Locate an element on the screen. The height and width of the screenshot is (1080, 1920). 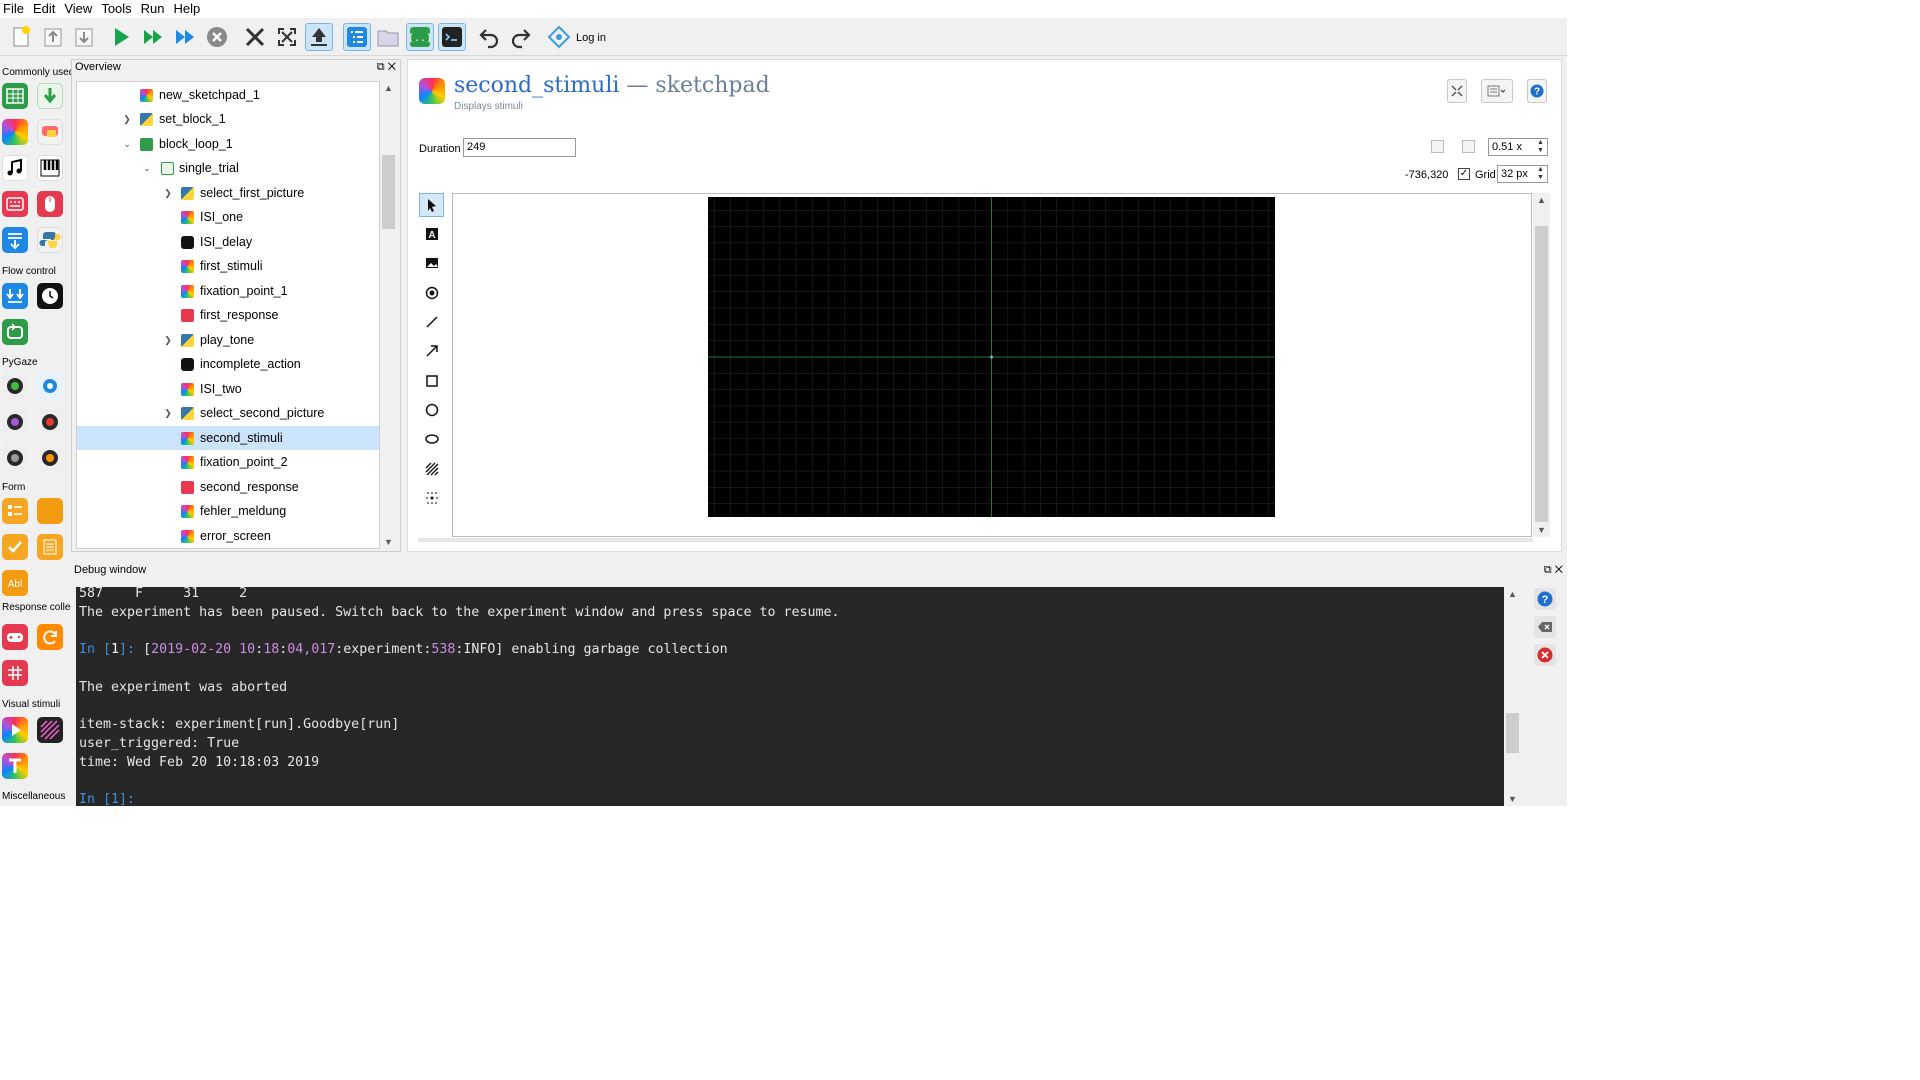
tree-item-block-loop-1: ⌄ block_loop_1 is located at coordinates (228, 144).